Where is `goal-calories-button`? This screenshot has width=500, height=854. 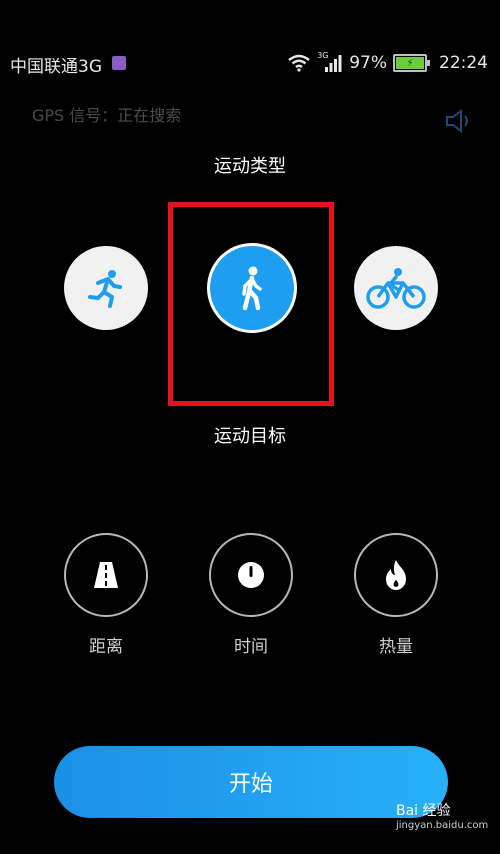
goal-calories-button is located at coordinates (396, 575).